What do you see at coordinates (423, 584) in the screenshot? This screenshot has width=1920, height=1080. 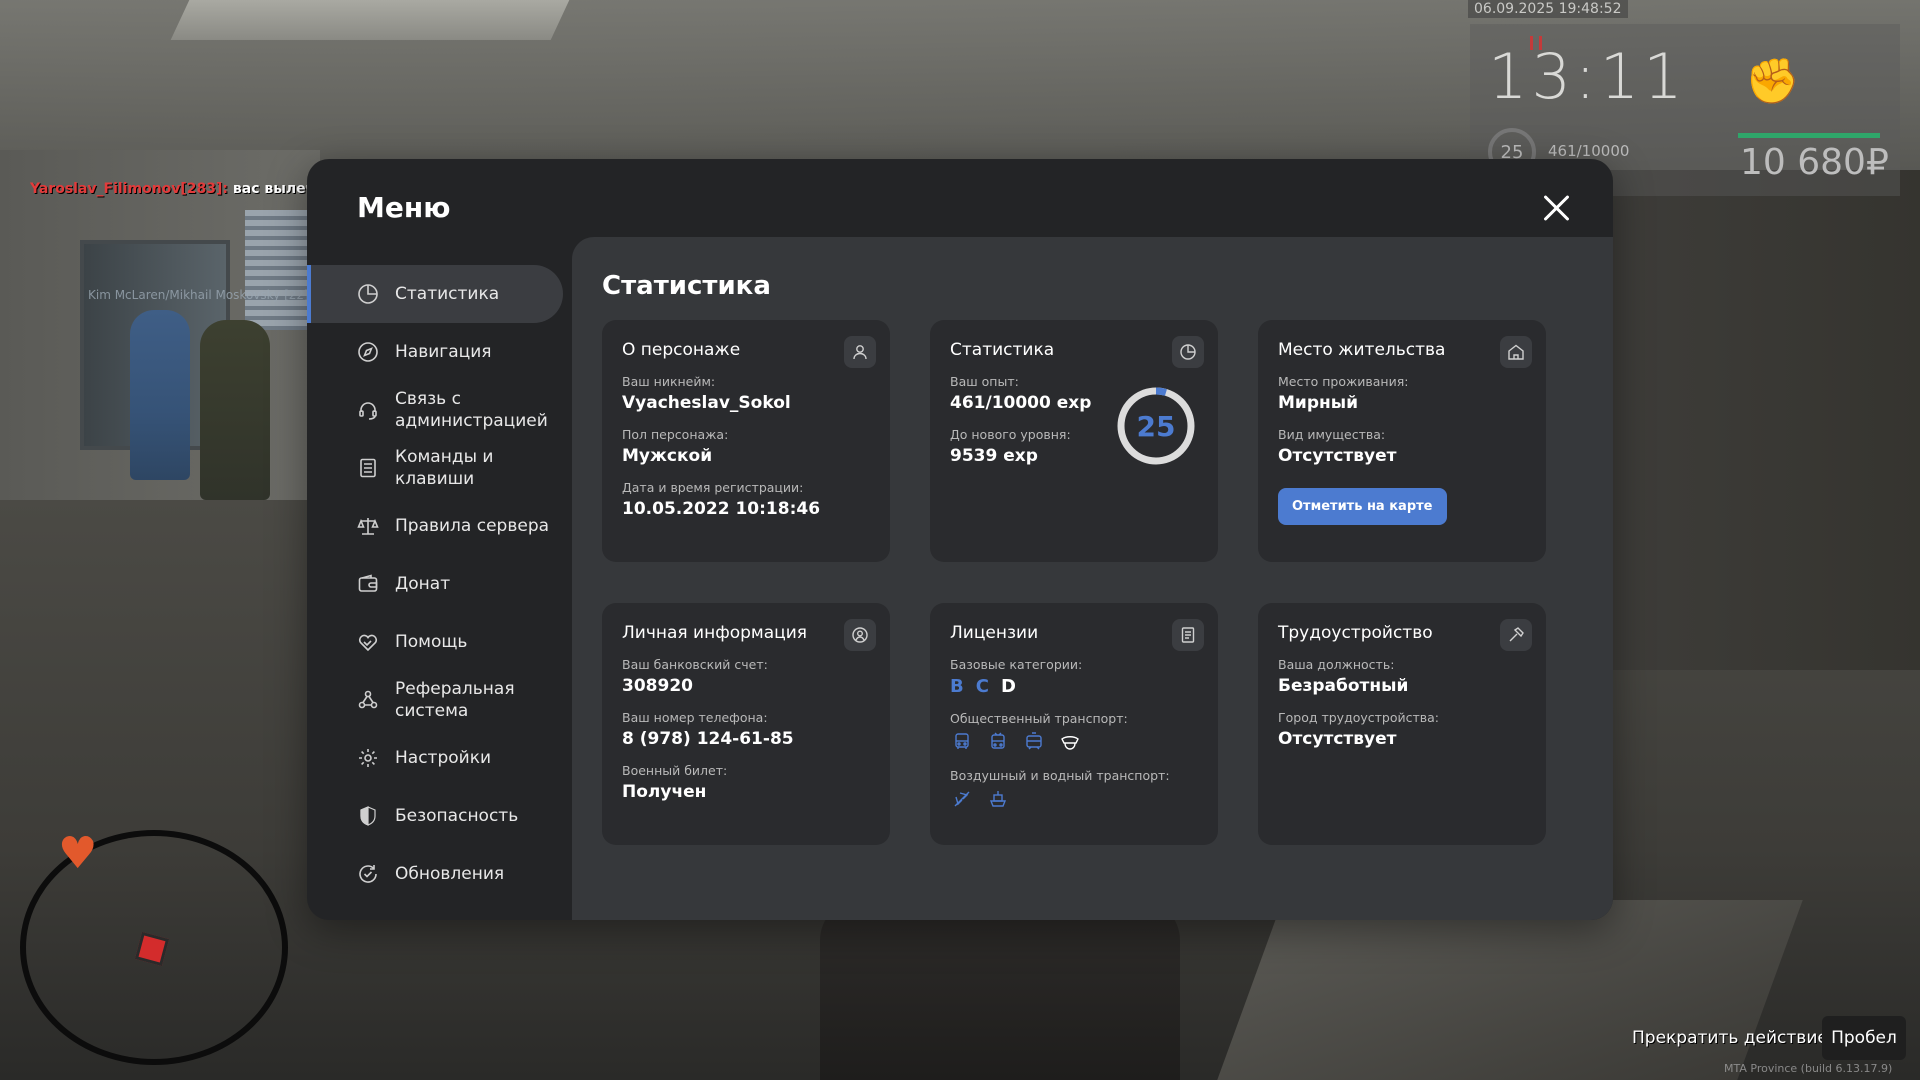 I see `sidebar-item-label: Донат` at bounding box center [423, 584].